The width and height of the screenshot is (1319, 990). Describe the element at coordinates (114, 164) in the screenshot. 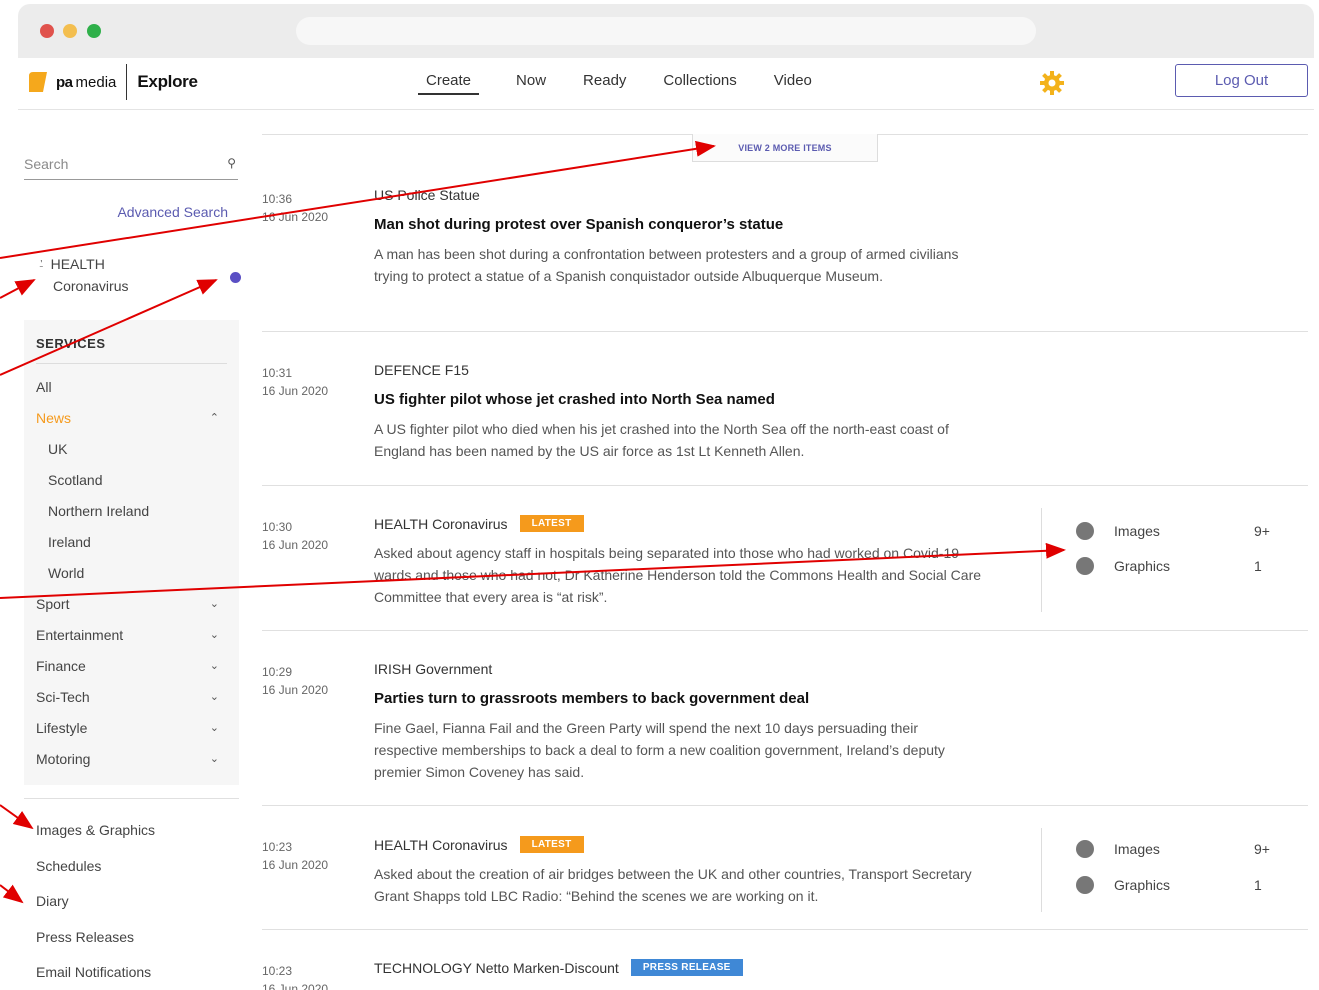

I see `search-input` at that location.